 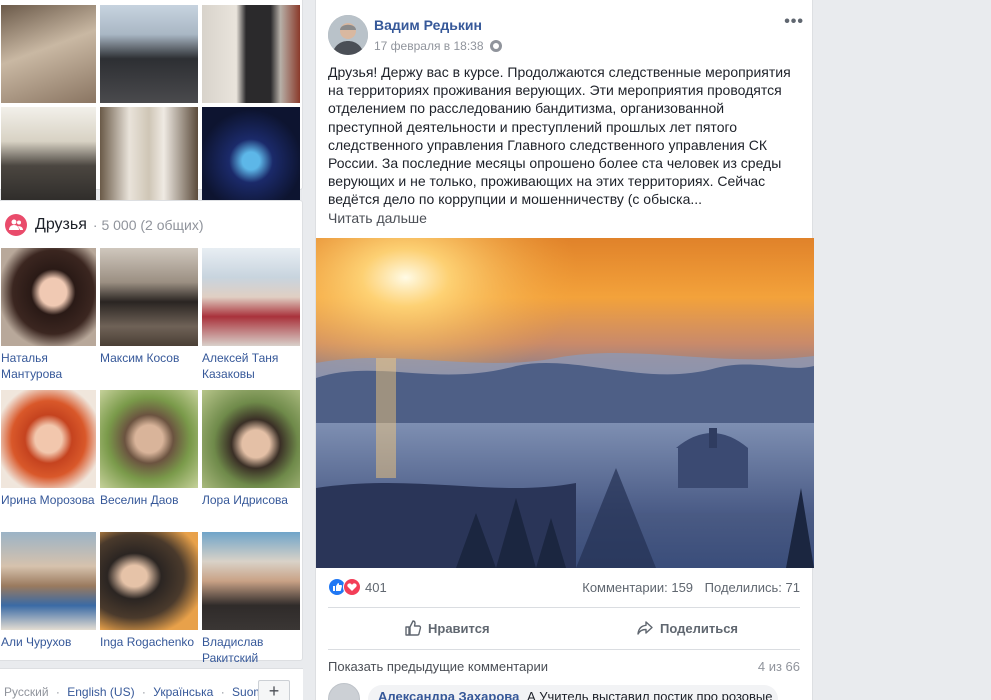 I want to click on friend-tile: Владислав Ракитский, so click(x=251, y=603).